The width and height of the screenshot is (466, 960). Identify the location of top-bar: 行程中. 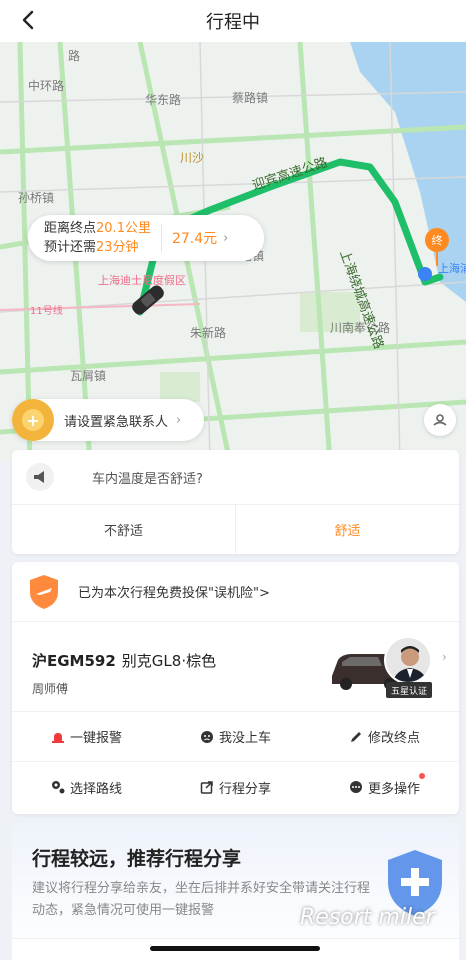
(233, 21).